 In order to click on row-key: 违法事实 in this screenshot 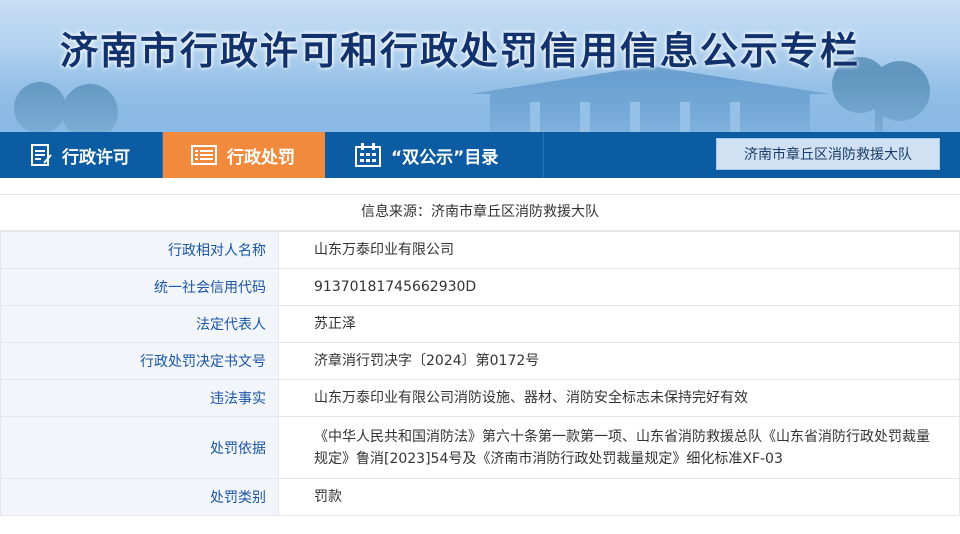, I will do `click(139, 398)`.